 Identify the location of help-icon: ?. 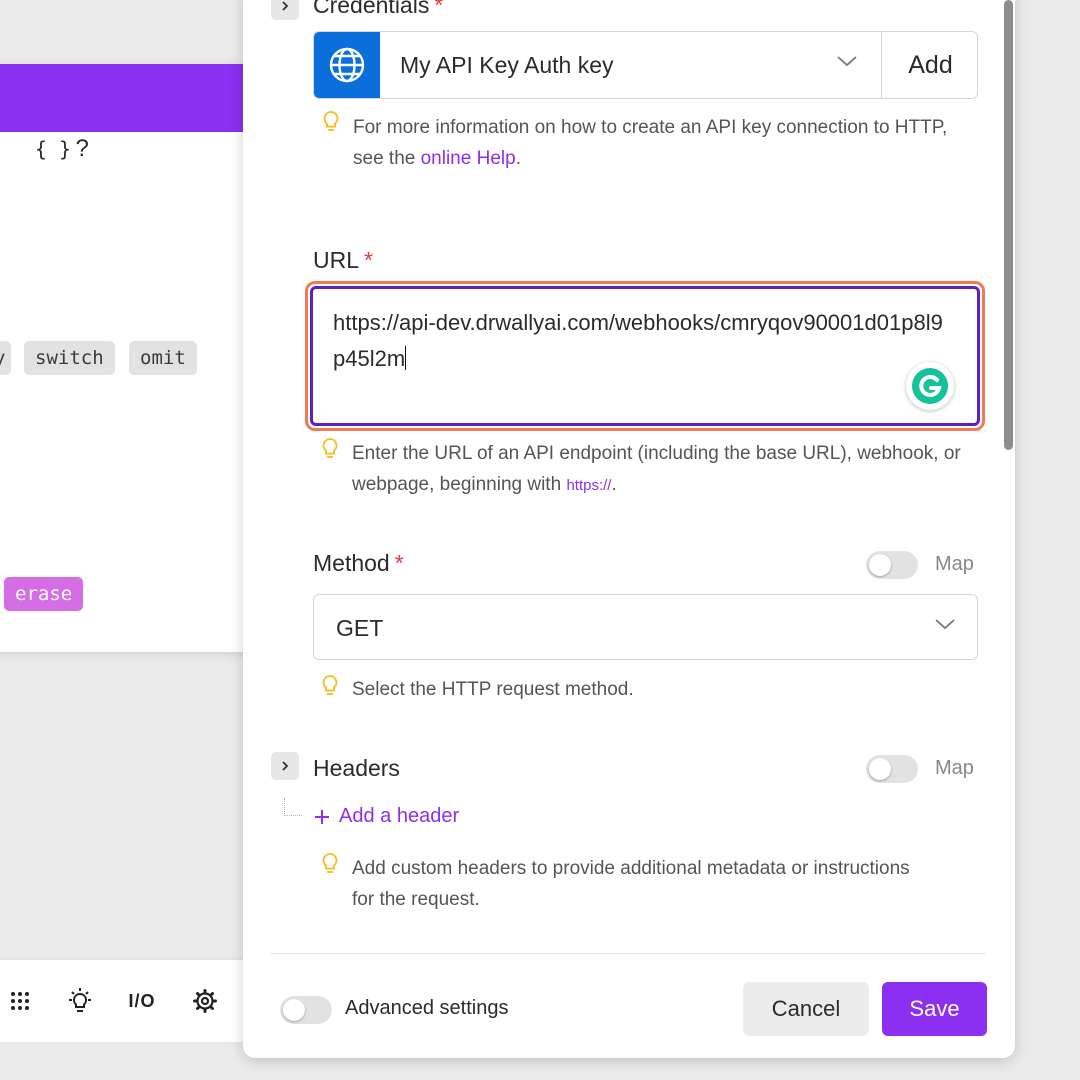
(81, 148).